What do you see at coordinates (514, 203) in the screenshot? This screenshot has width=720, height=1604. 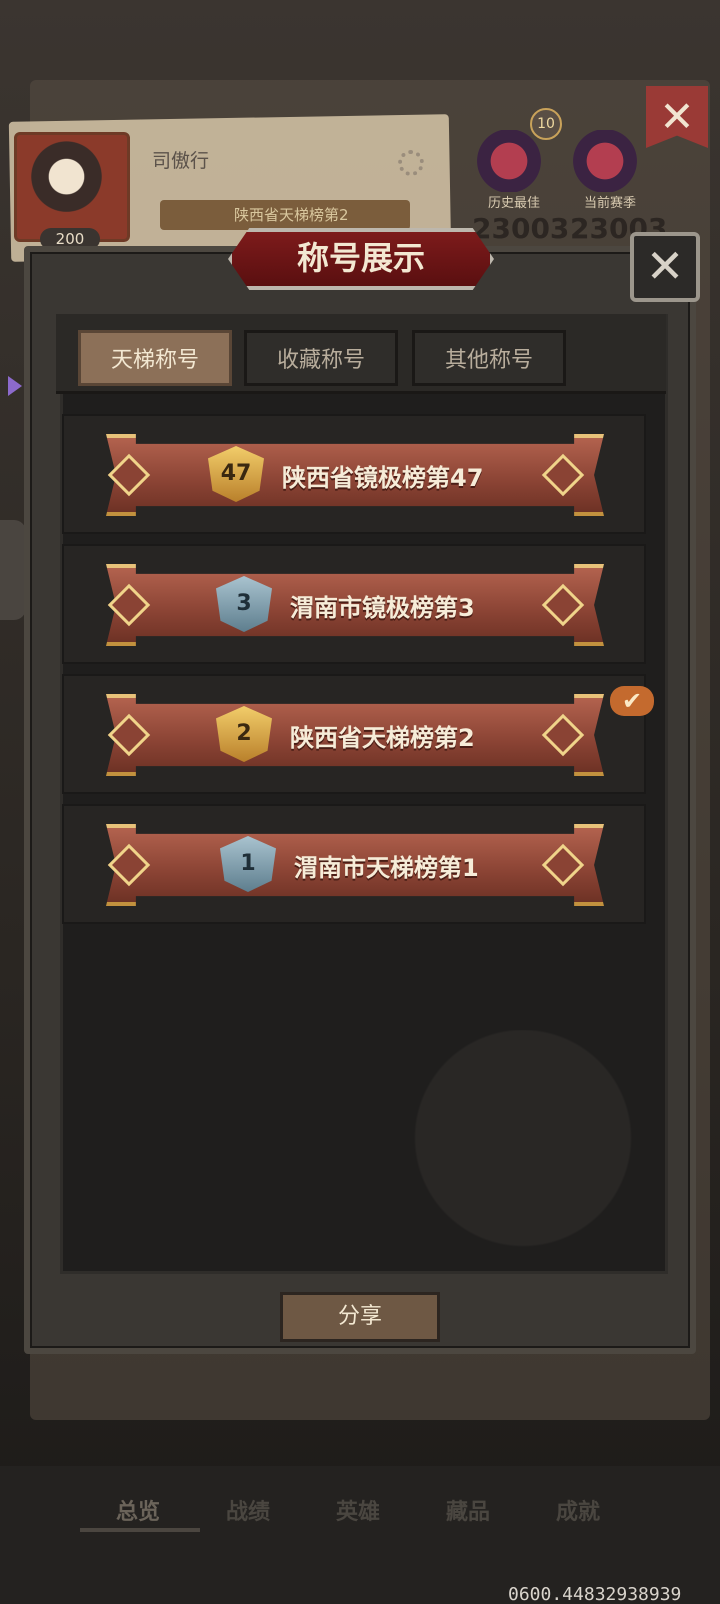 I see `best-label: 历史最佳` at bounding box center [514, 203].